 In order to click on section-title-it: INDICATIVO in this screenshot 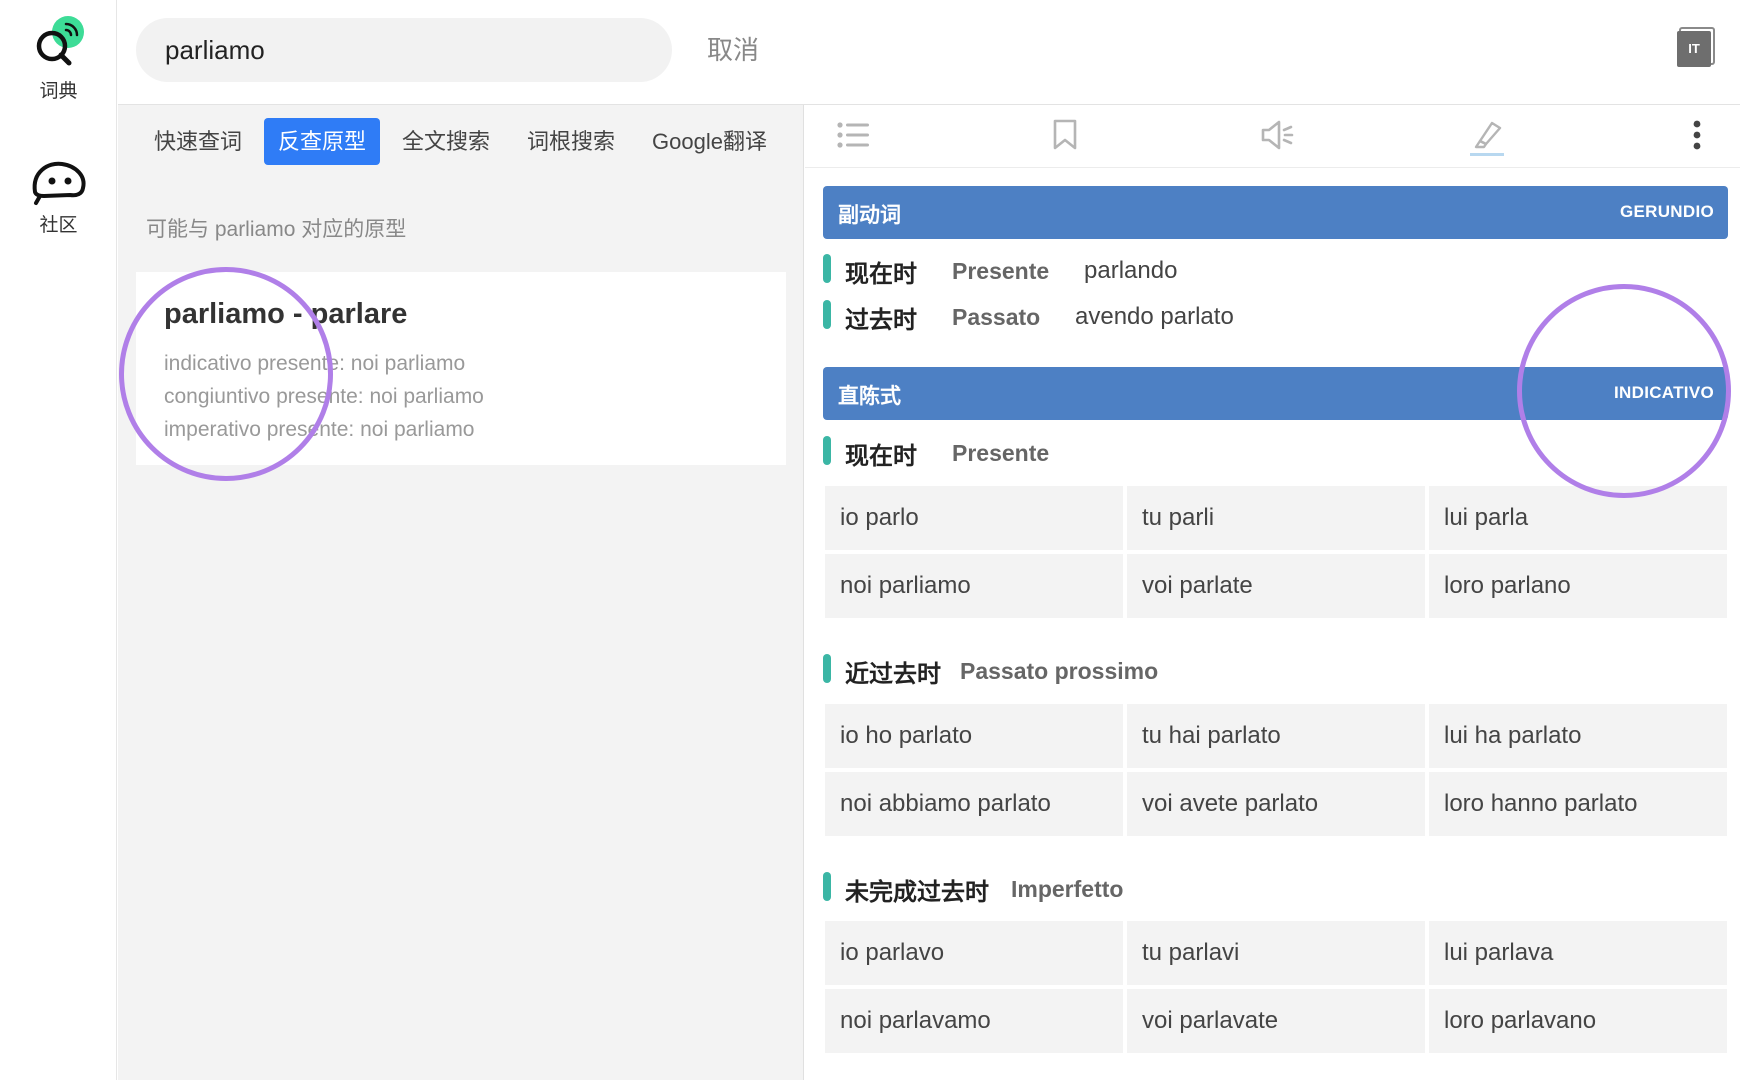, I will do `click(1664, 392)`.